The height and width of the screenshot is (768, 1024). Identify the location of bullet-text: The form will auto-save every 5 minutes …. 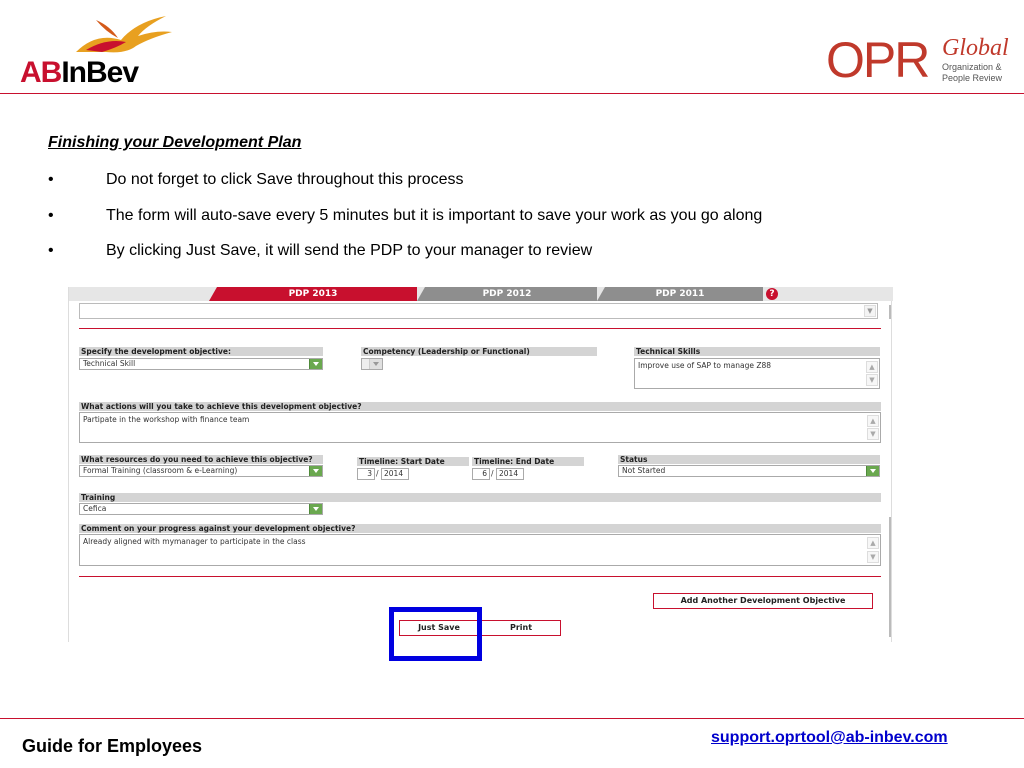
(434, 215).